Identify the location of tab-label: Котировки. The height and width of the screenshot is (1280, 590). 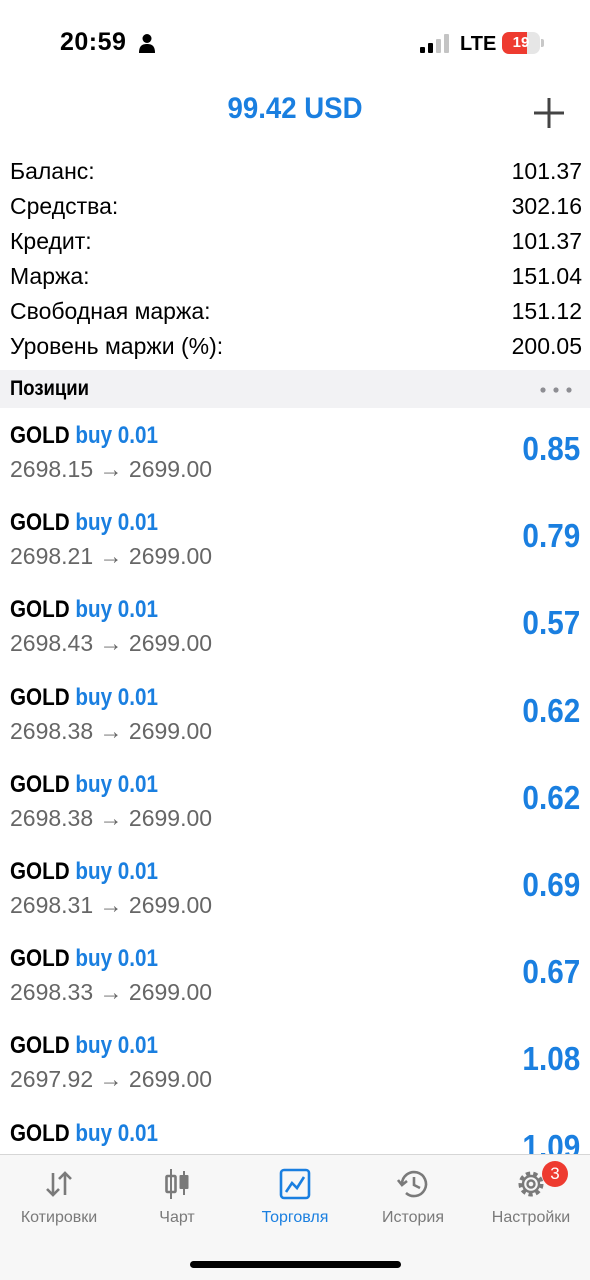
(59, 1217).